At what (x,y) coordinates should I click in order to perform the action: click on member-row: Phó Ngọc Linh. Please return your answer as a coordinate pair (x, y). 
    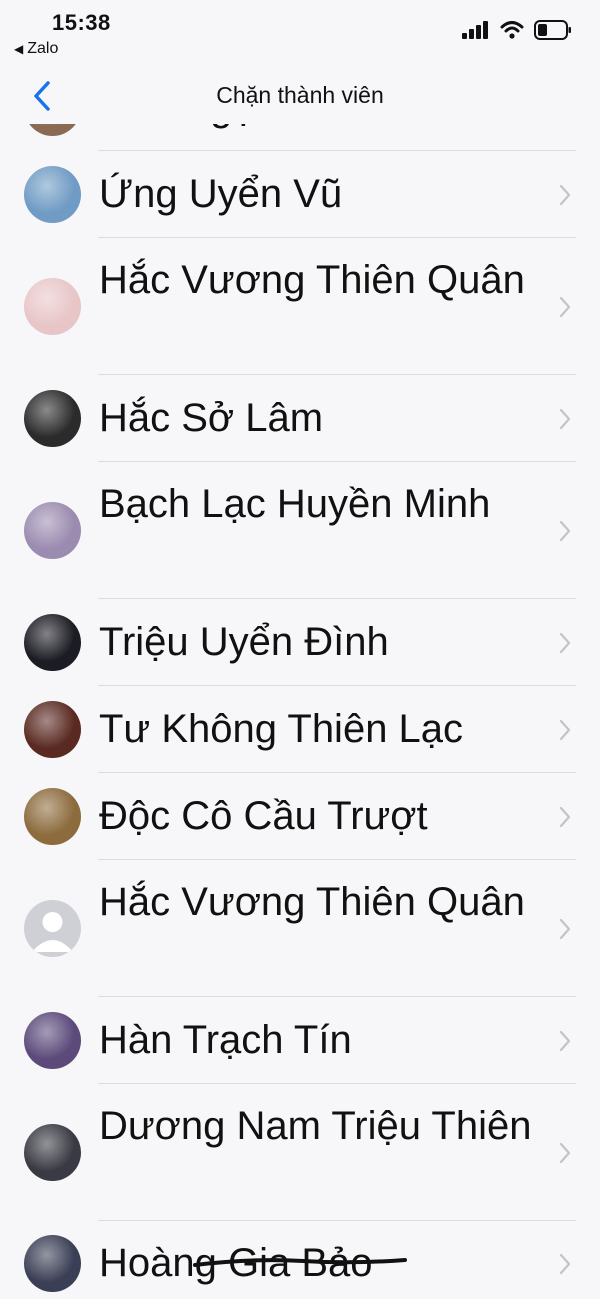
    Looking at the image, I should click on (300, 137).